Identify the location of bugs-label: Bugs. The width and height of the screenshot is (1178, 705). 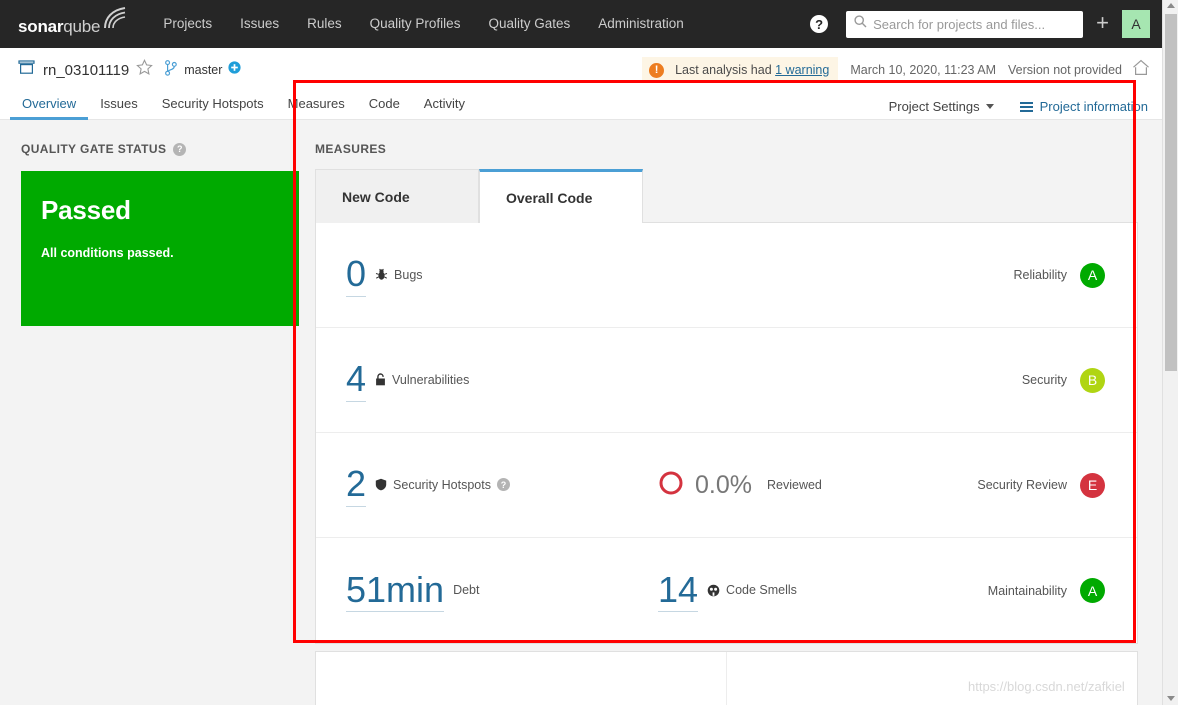
(408, 274).